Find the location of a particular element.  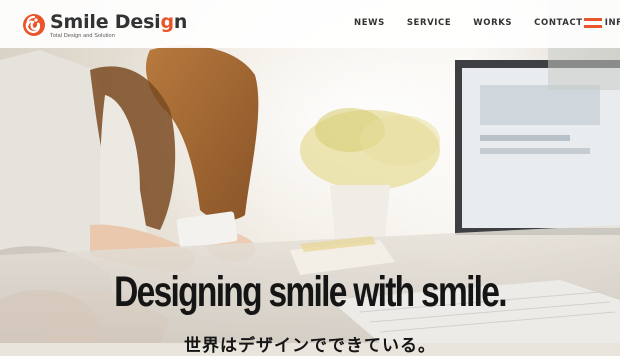

menu-bar-bottom is located at coordinates (593, 26).